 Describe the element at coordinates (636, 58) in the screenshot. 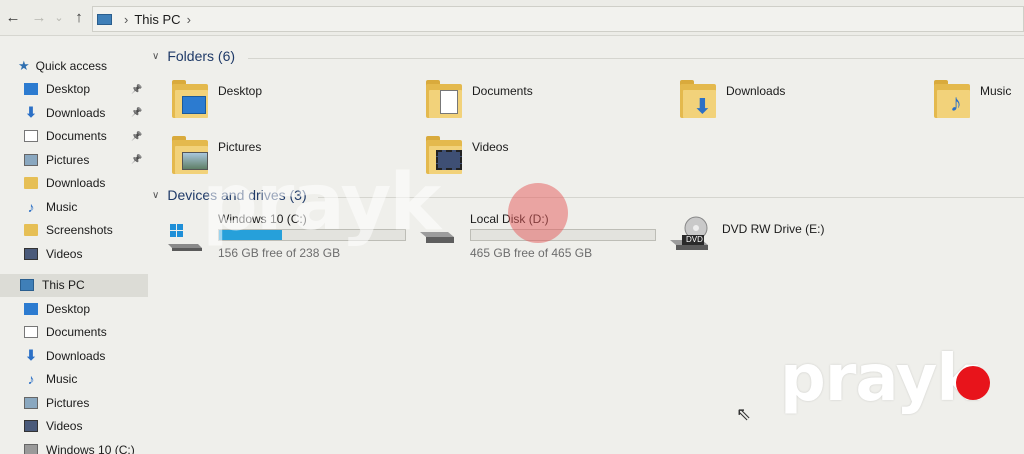

I see `group-divider` at that location.